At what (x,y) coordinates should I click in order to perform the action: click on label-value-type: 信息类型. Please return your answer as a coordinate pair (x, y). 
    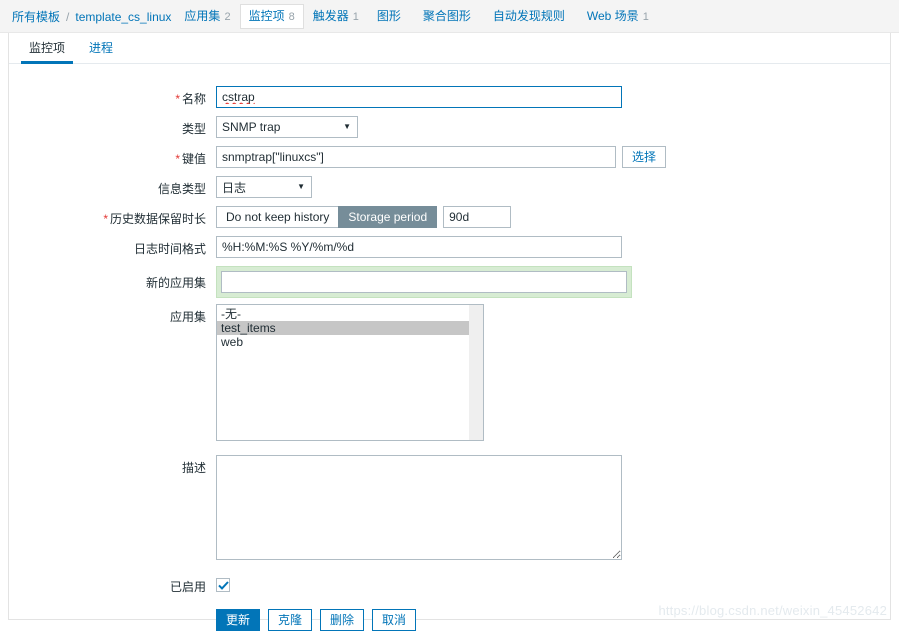
    Looking at the image, I should click on (112, 186).